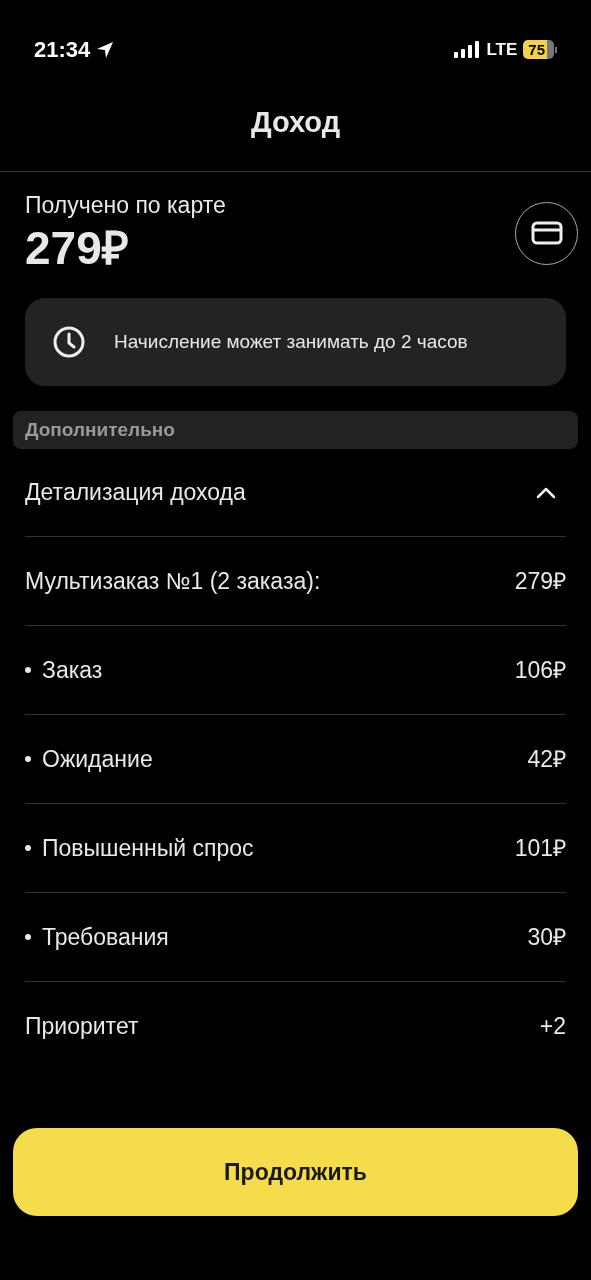 Image resolution: width=591 pixels, height=1280 pixels. I want to click on credit-card-icon, so click(546, 233).